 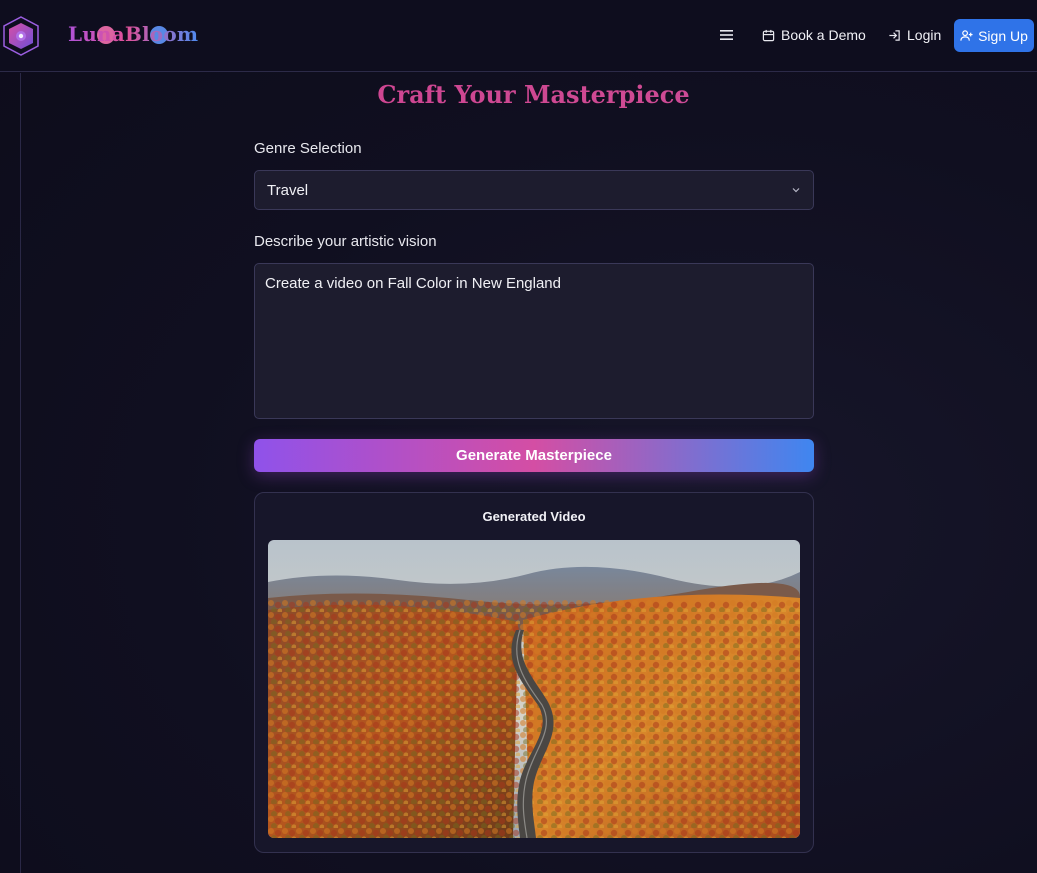 What do you see at coordinates (534, 190) in the screenshot?
I see `genre-select: Travel` at bounding box center [534, 190].